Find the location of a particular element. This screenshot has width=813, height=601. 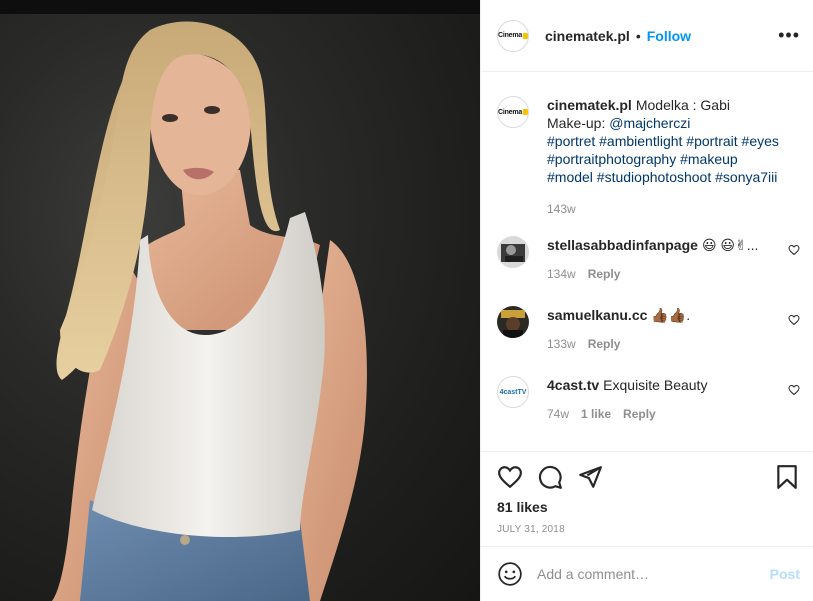

hashtag-line: #portraitphotography #makeup is located at coordinates (642, 159).